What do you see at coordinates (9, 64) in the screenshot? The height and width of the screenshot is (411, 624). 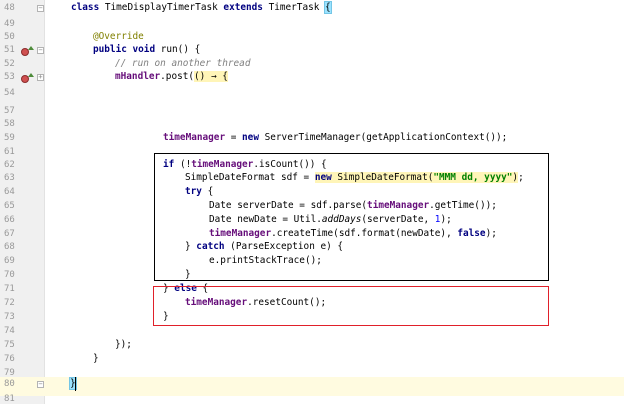 I see `line-number: 52` at bounding box center [9, 64].